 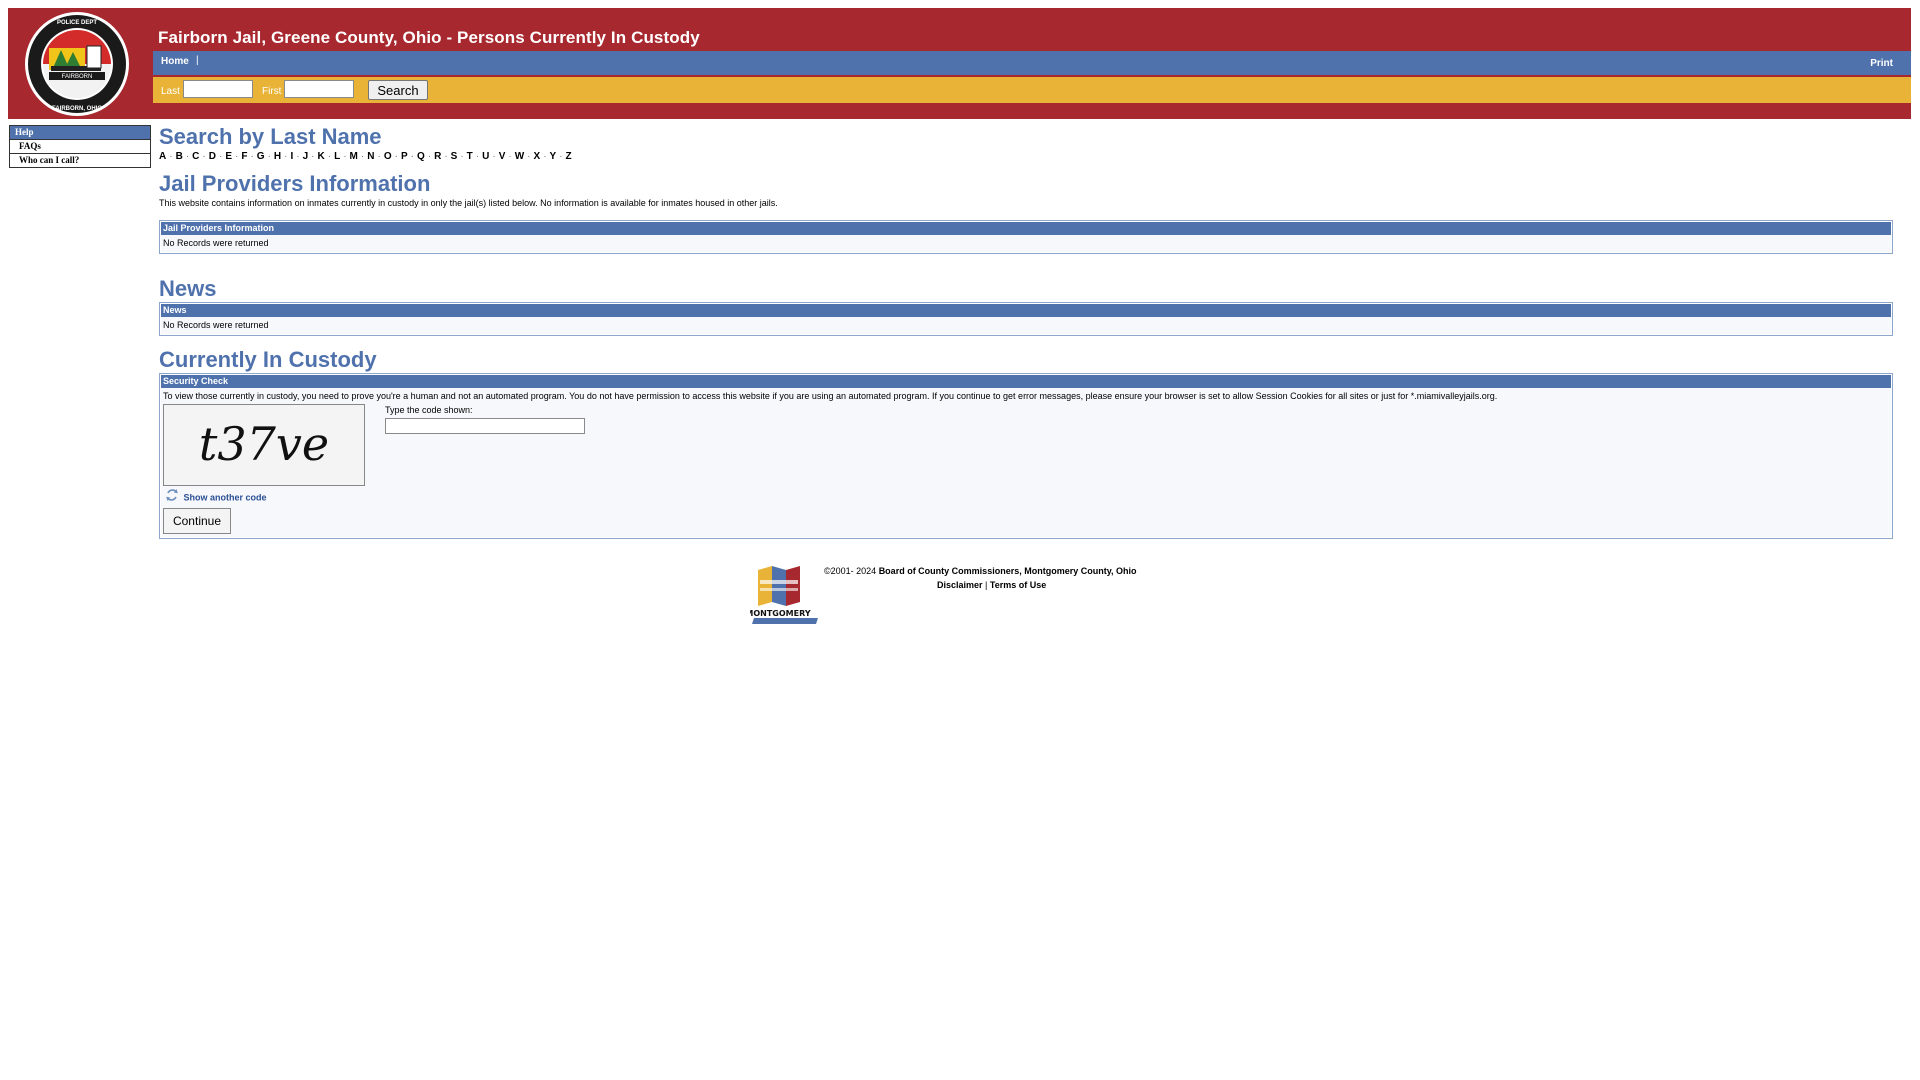 I want to click on svg-text: FAIRBORN, OHIO, so click(x=77, y=109).